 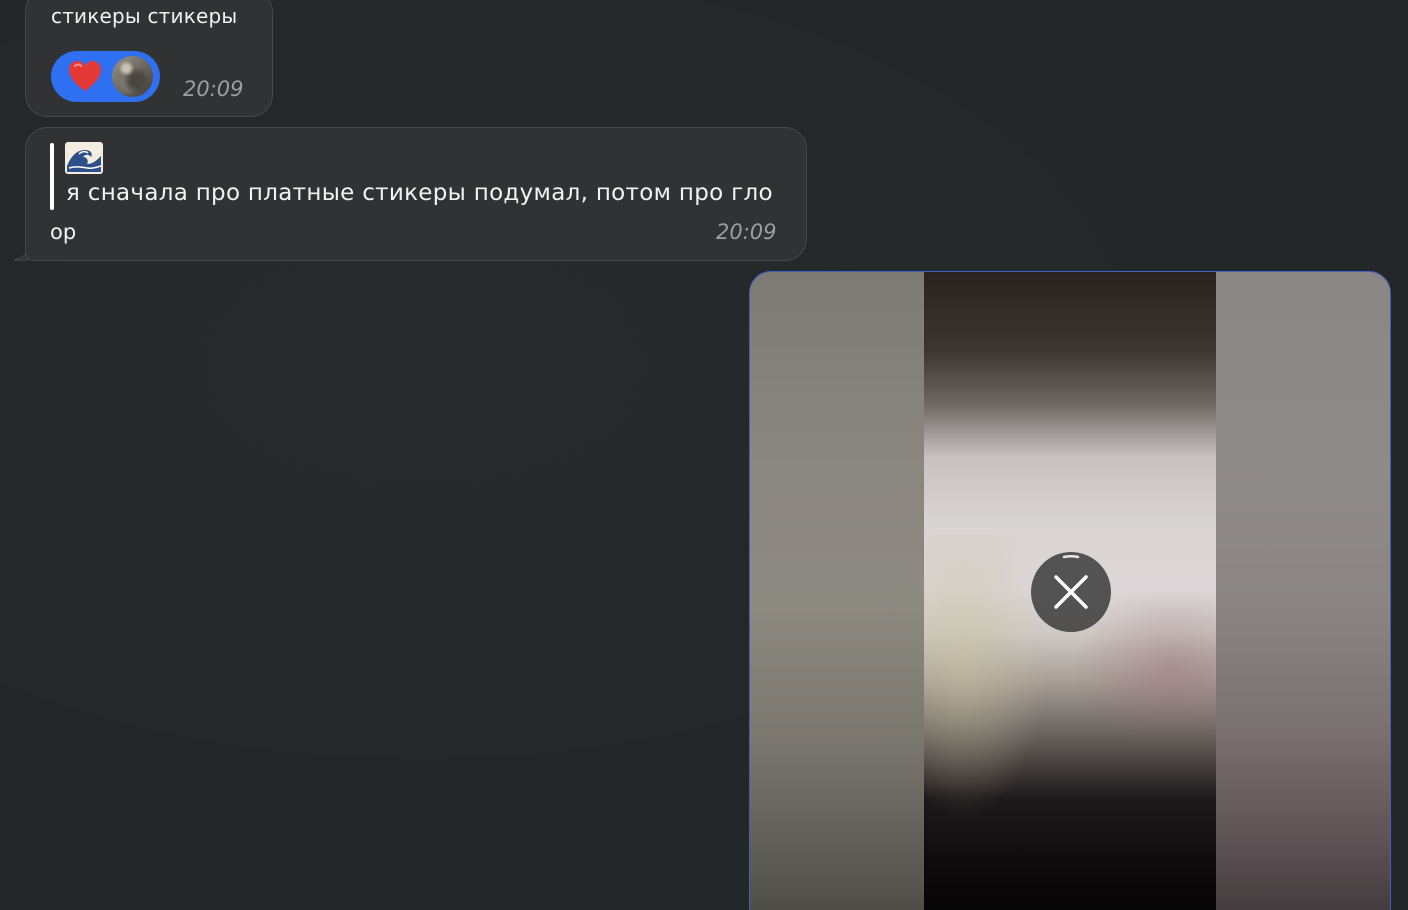 I want to click on quote-bar, so click(x=52, y=176).